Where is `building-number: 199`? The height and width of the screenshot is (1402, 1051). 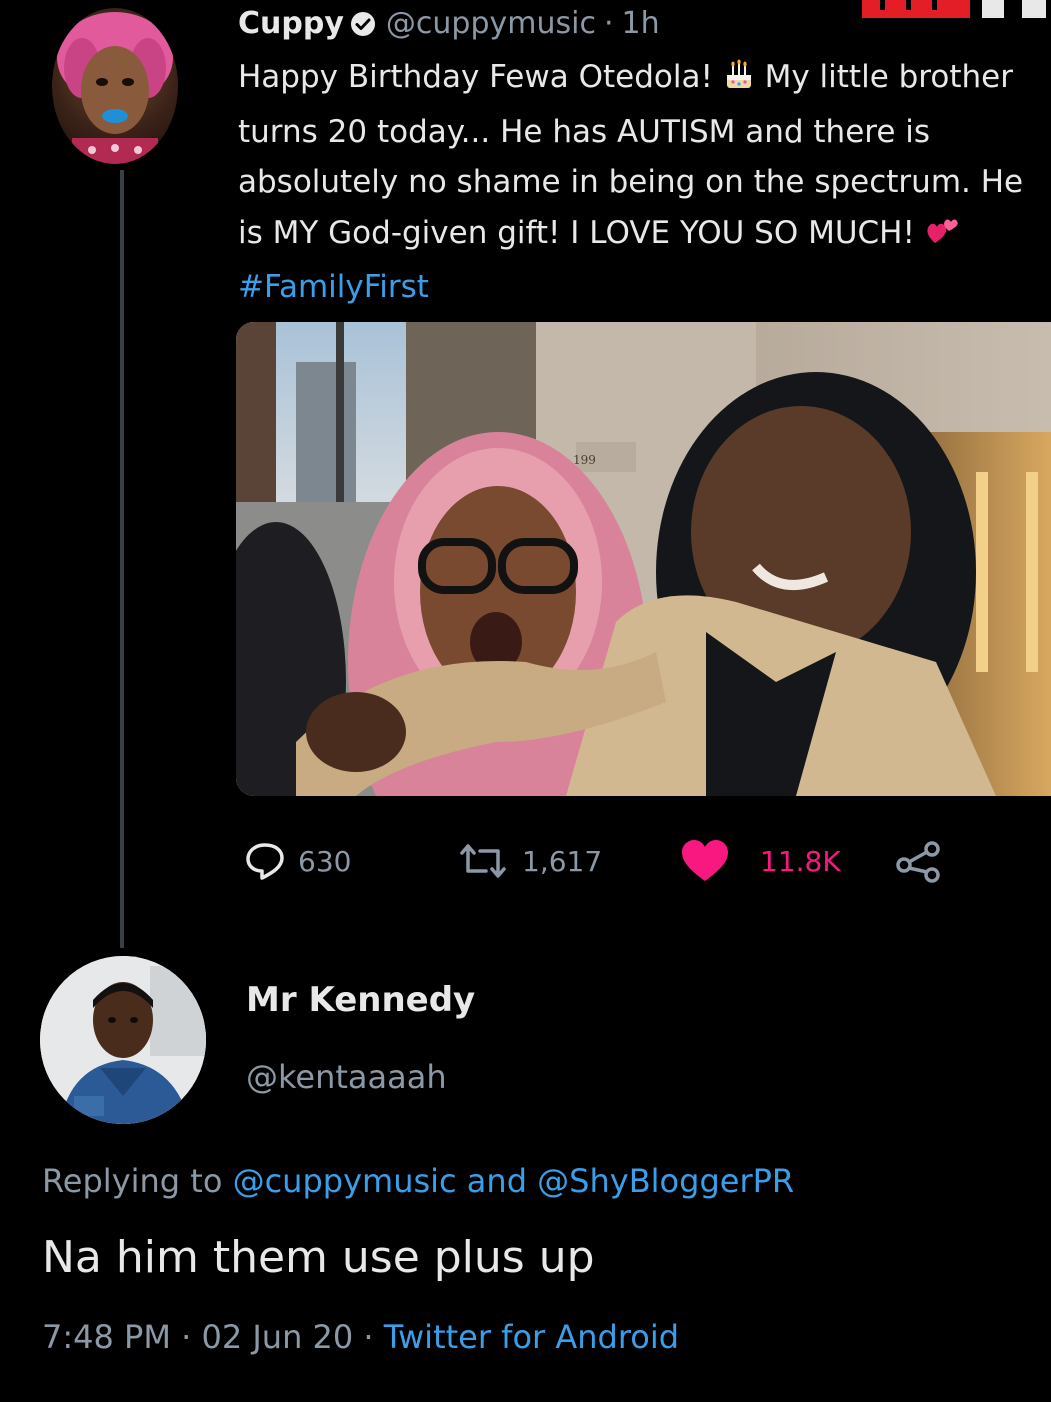 building-number: 199 is located at coordinates (584, 460).